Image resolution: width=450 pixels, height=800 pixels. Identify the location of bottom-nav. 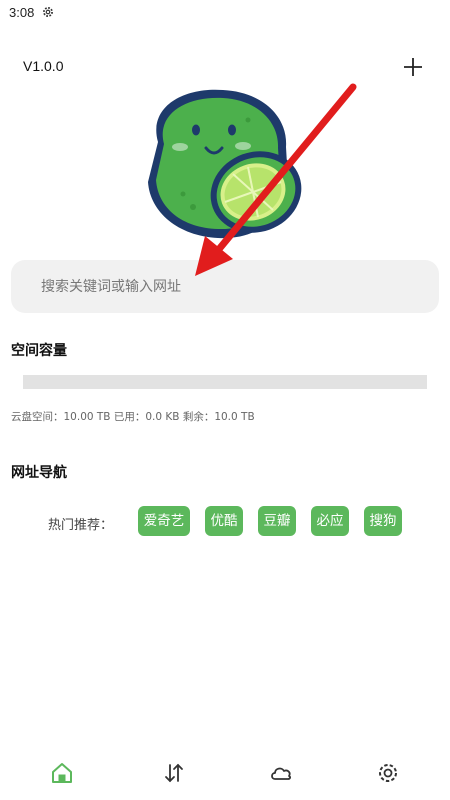
(225, 776).